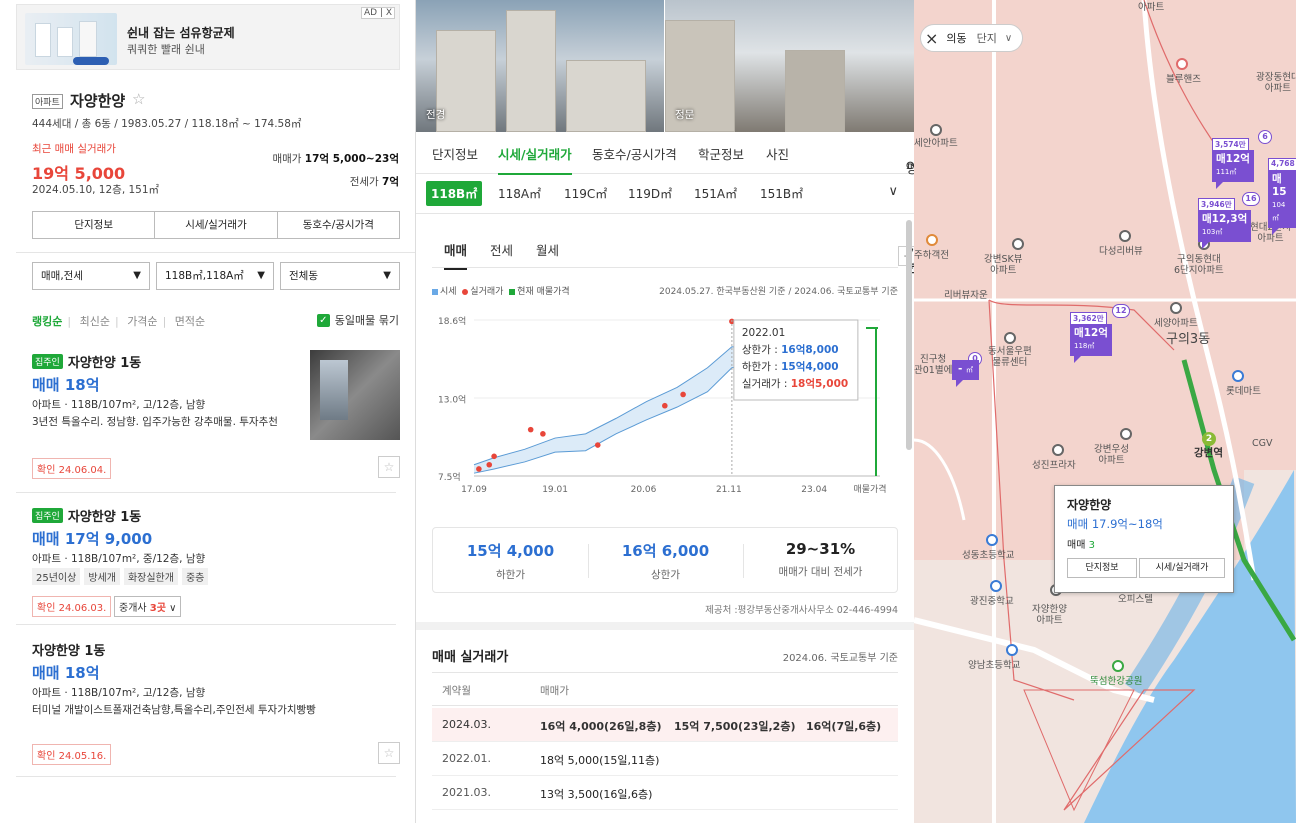  What do you see at coordinates (95, 321) in the screenshot?
I see `sort-latest: 최신순` at bounding box center [95, 321].